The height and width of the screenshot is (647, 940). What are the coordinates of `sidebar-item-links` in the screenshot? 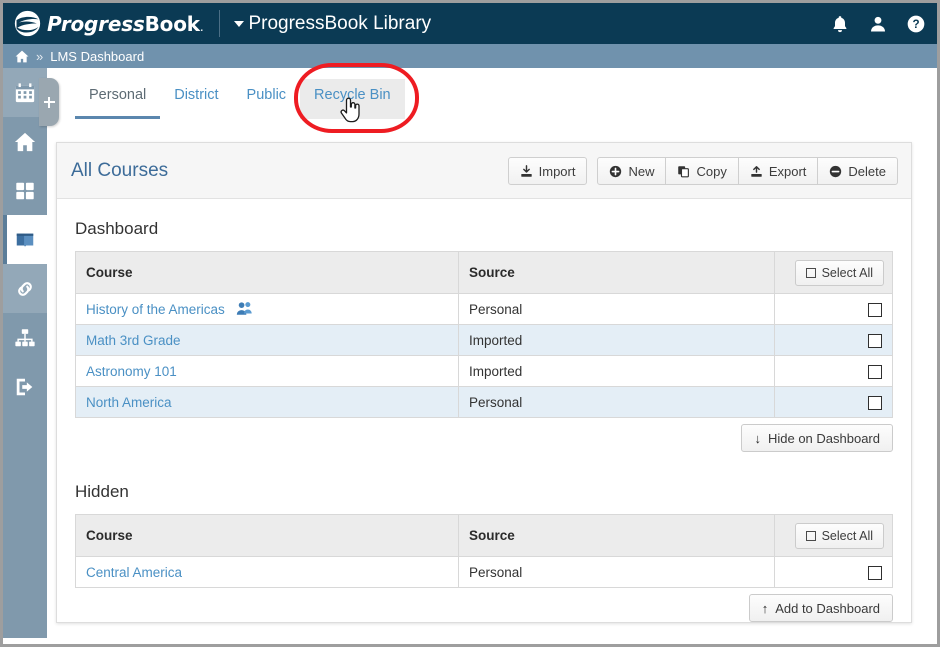 It's located at (25, 288).